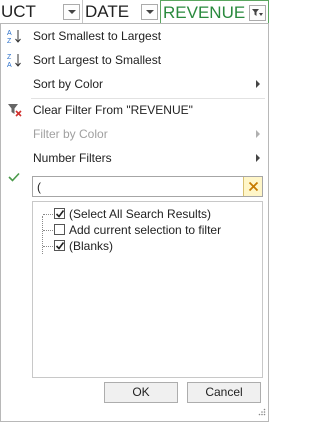 This screenshot has width=320, height=422. I want to click on list-item-label: (Blanks), so click(91, 246).